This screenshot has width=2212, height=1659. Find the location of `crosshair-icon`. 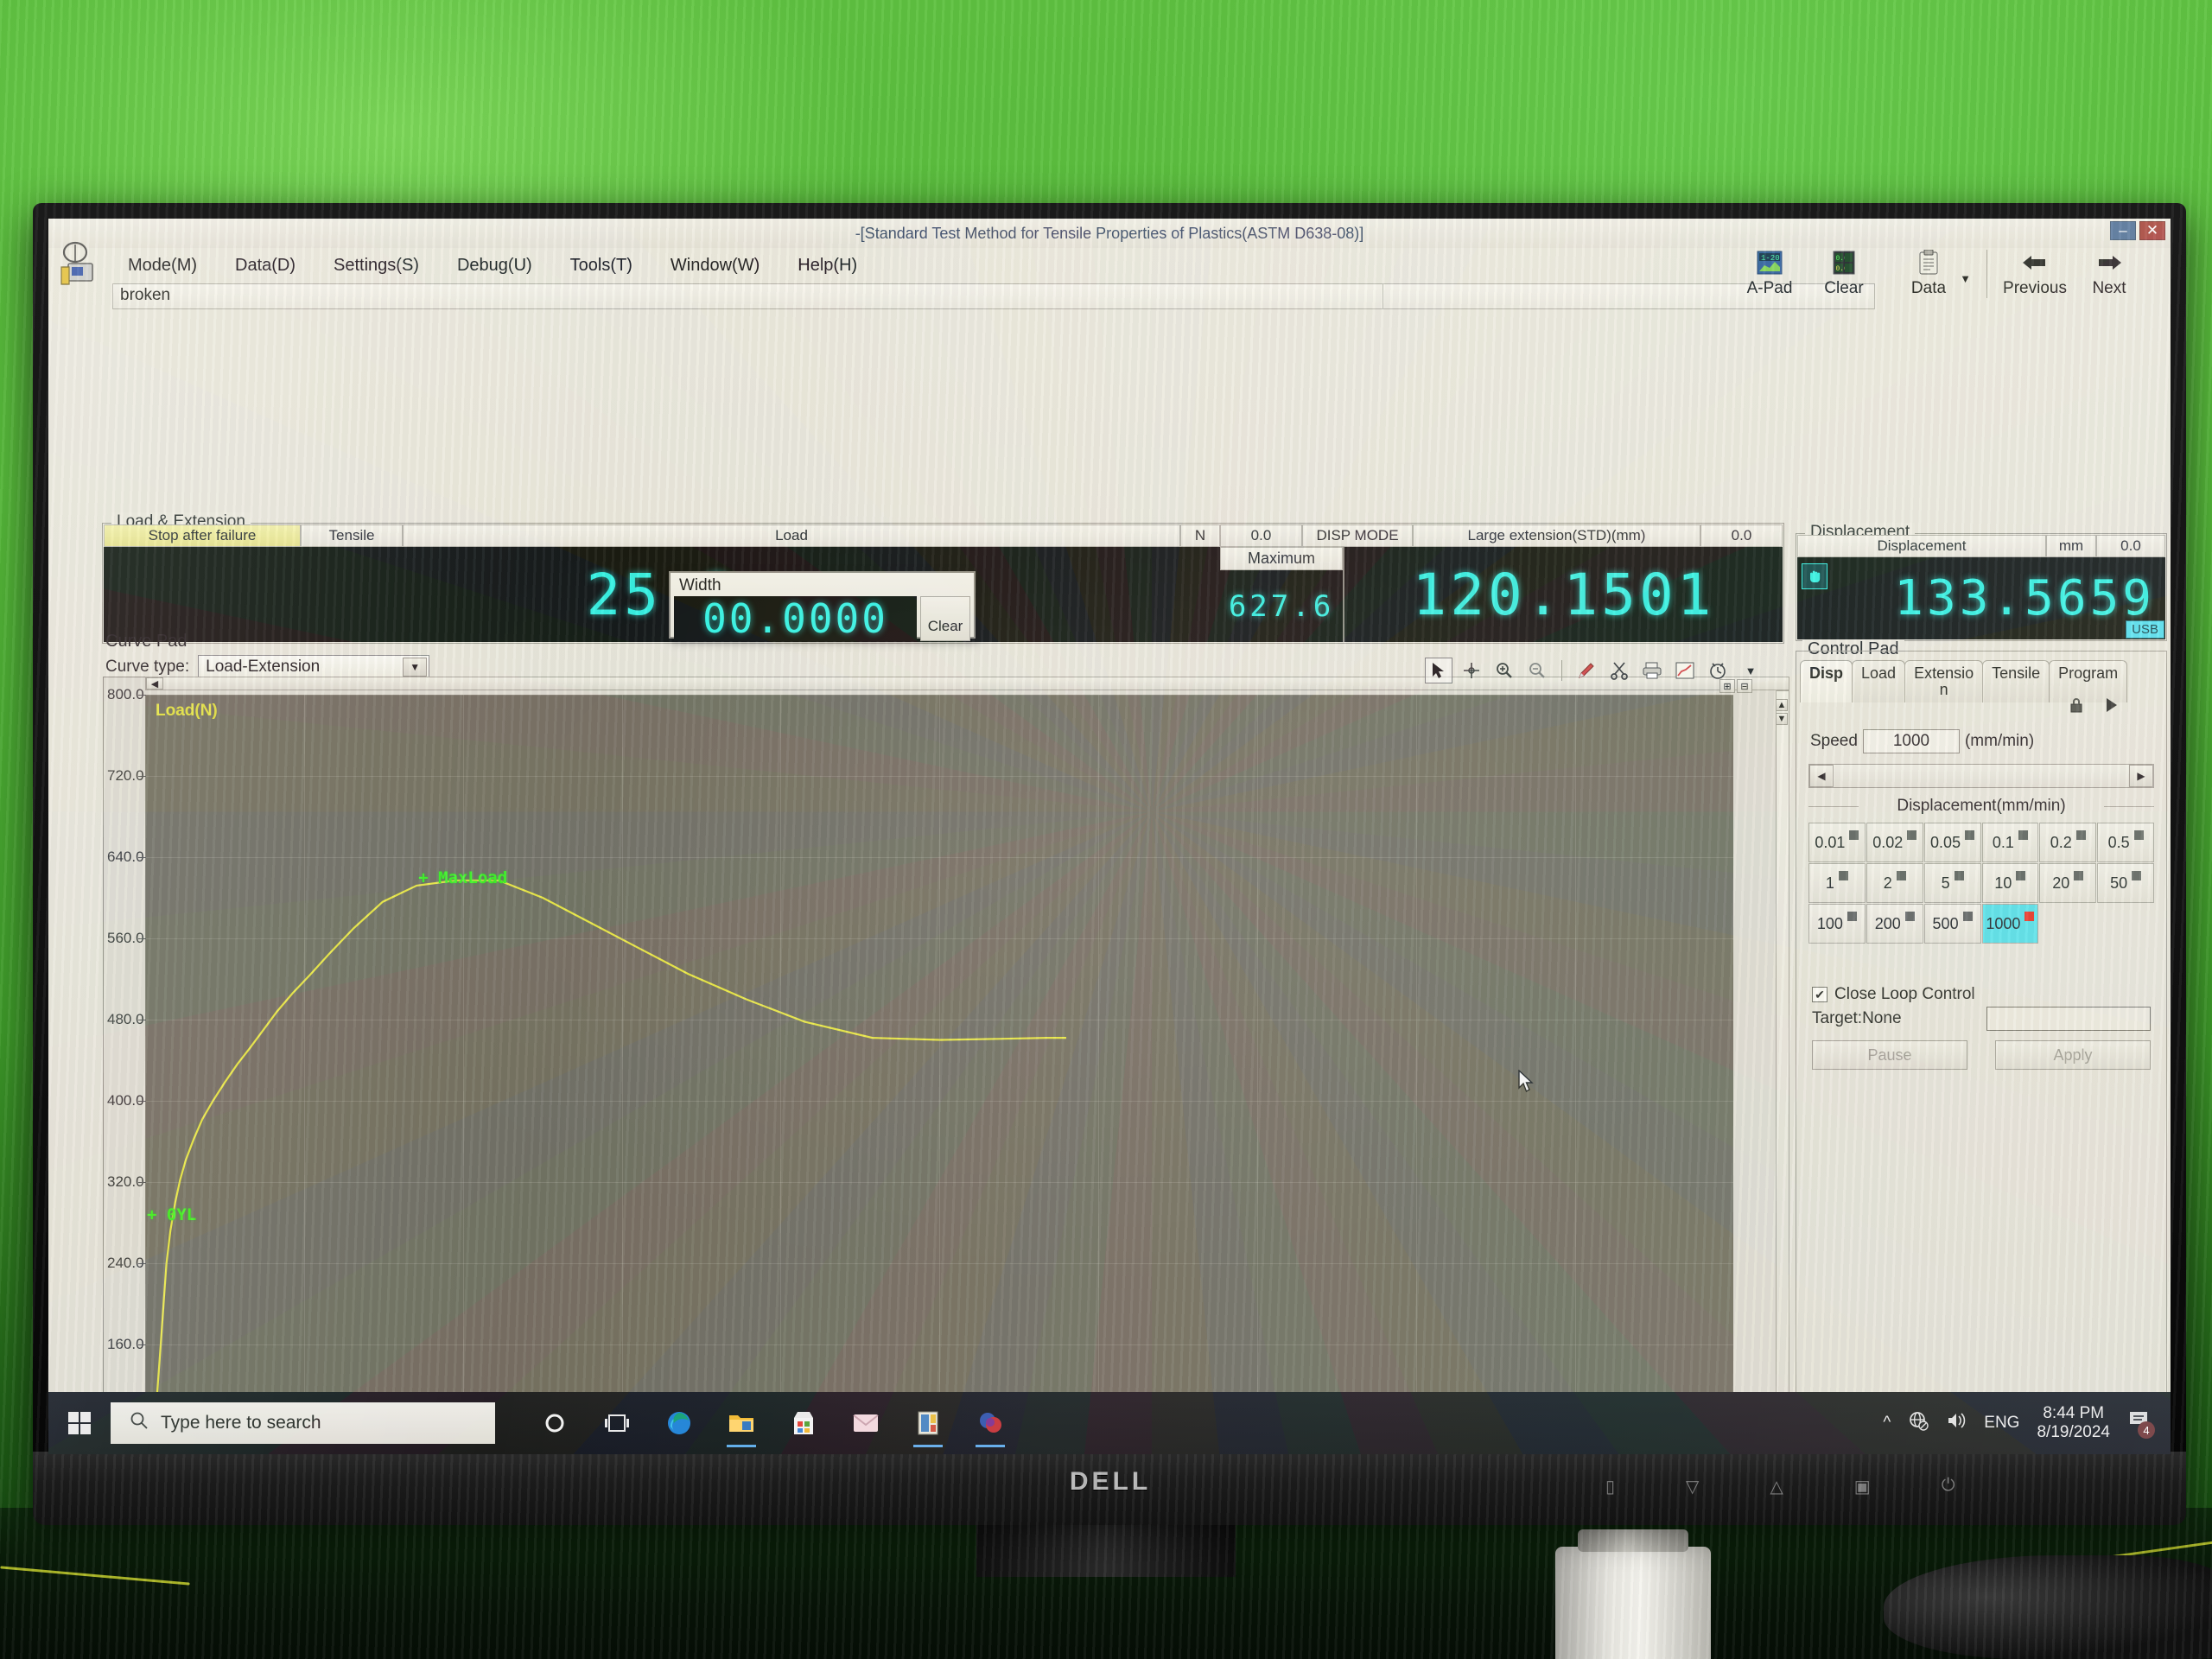

crosshair-icon is located at coordinates (1471, 670).